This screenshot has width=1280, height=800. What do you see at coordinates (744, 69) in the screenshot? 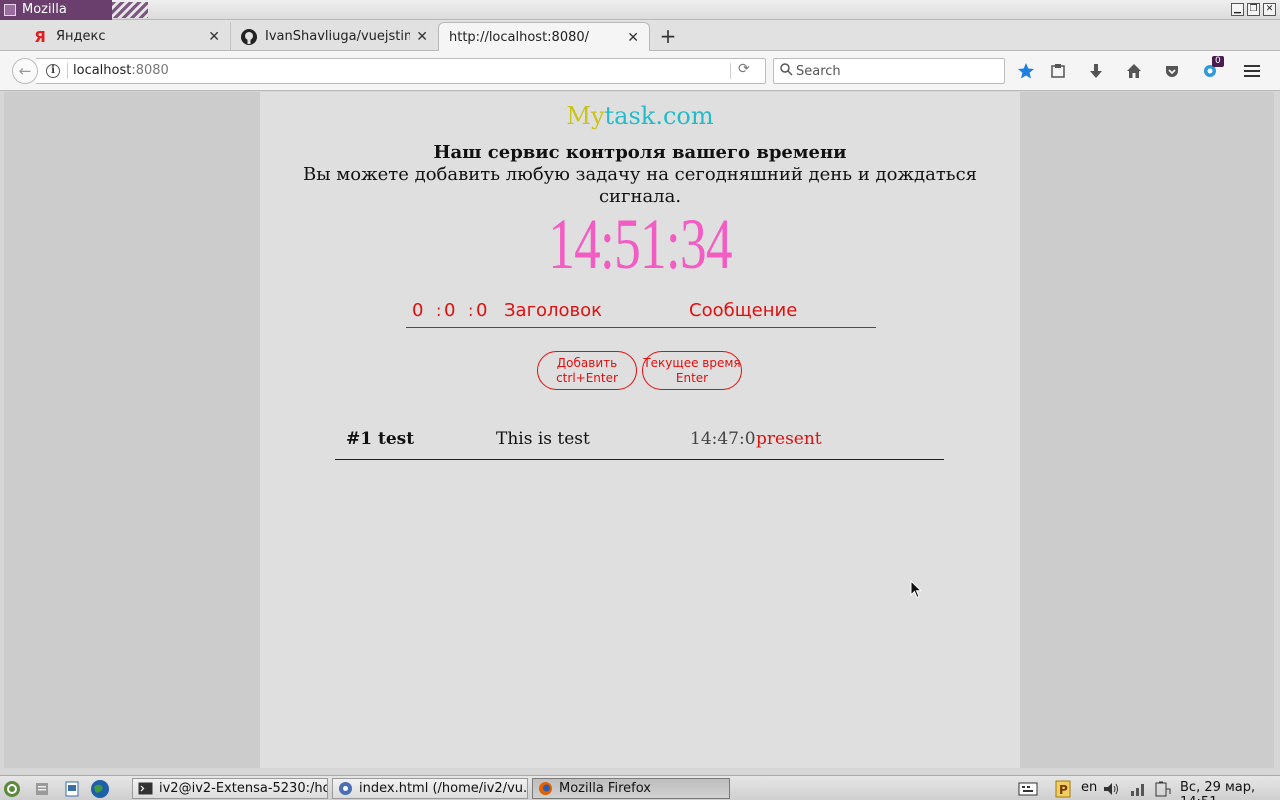
I see `reload-icon: ⟳` at bounding box center [744, 69].